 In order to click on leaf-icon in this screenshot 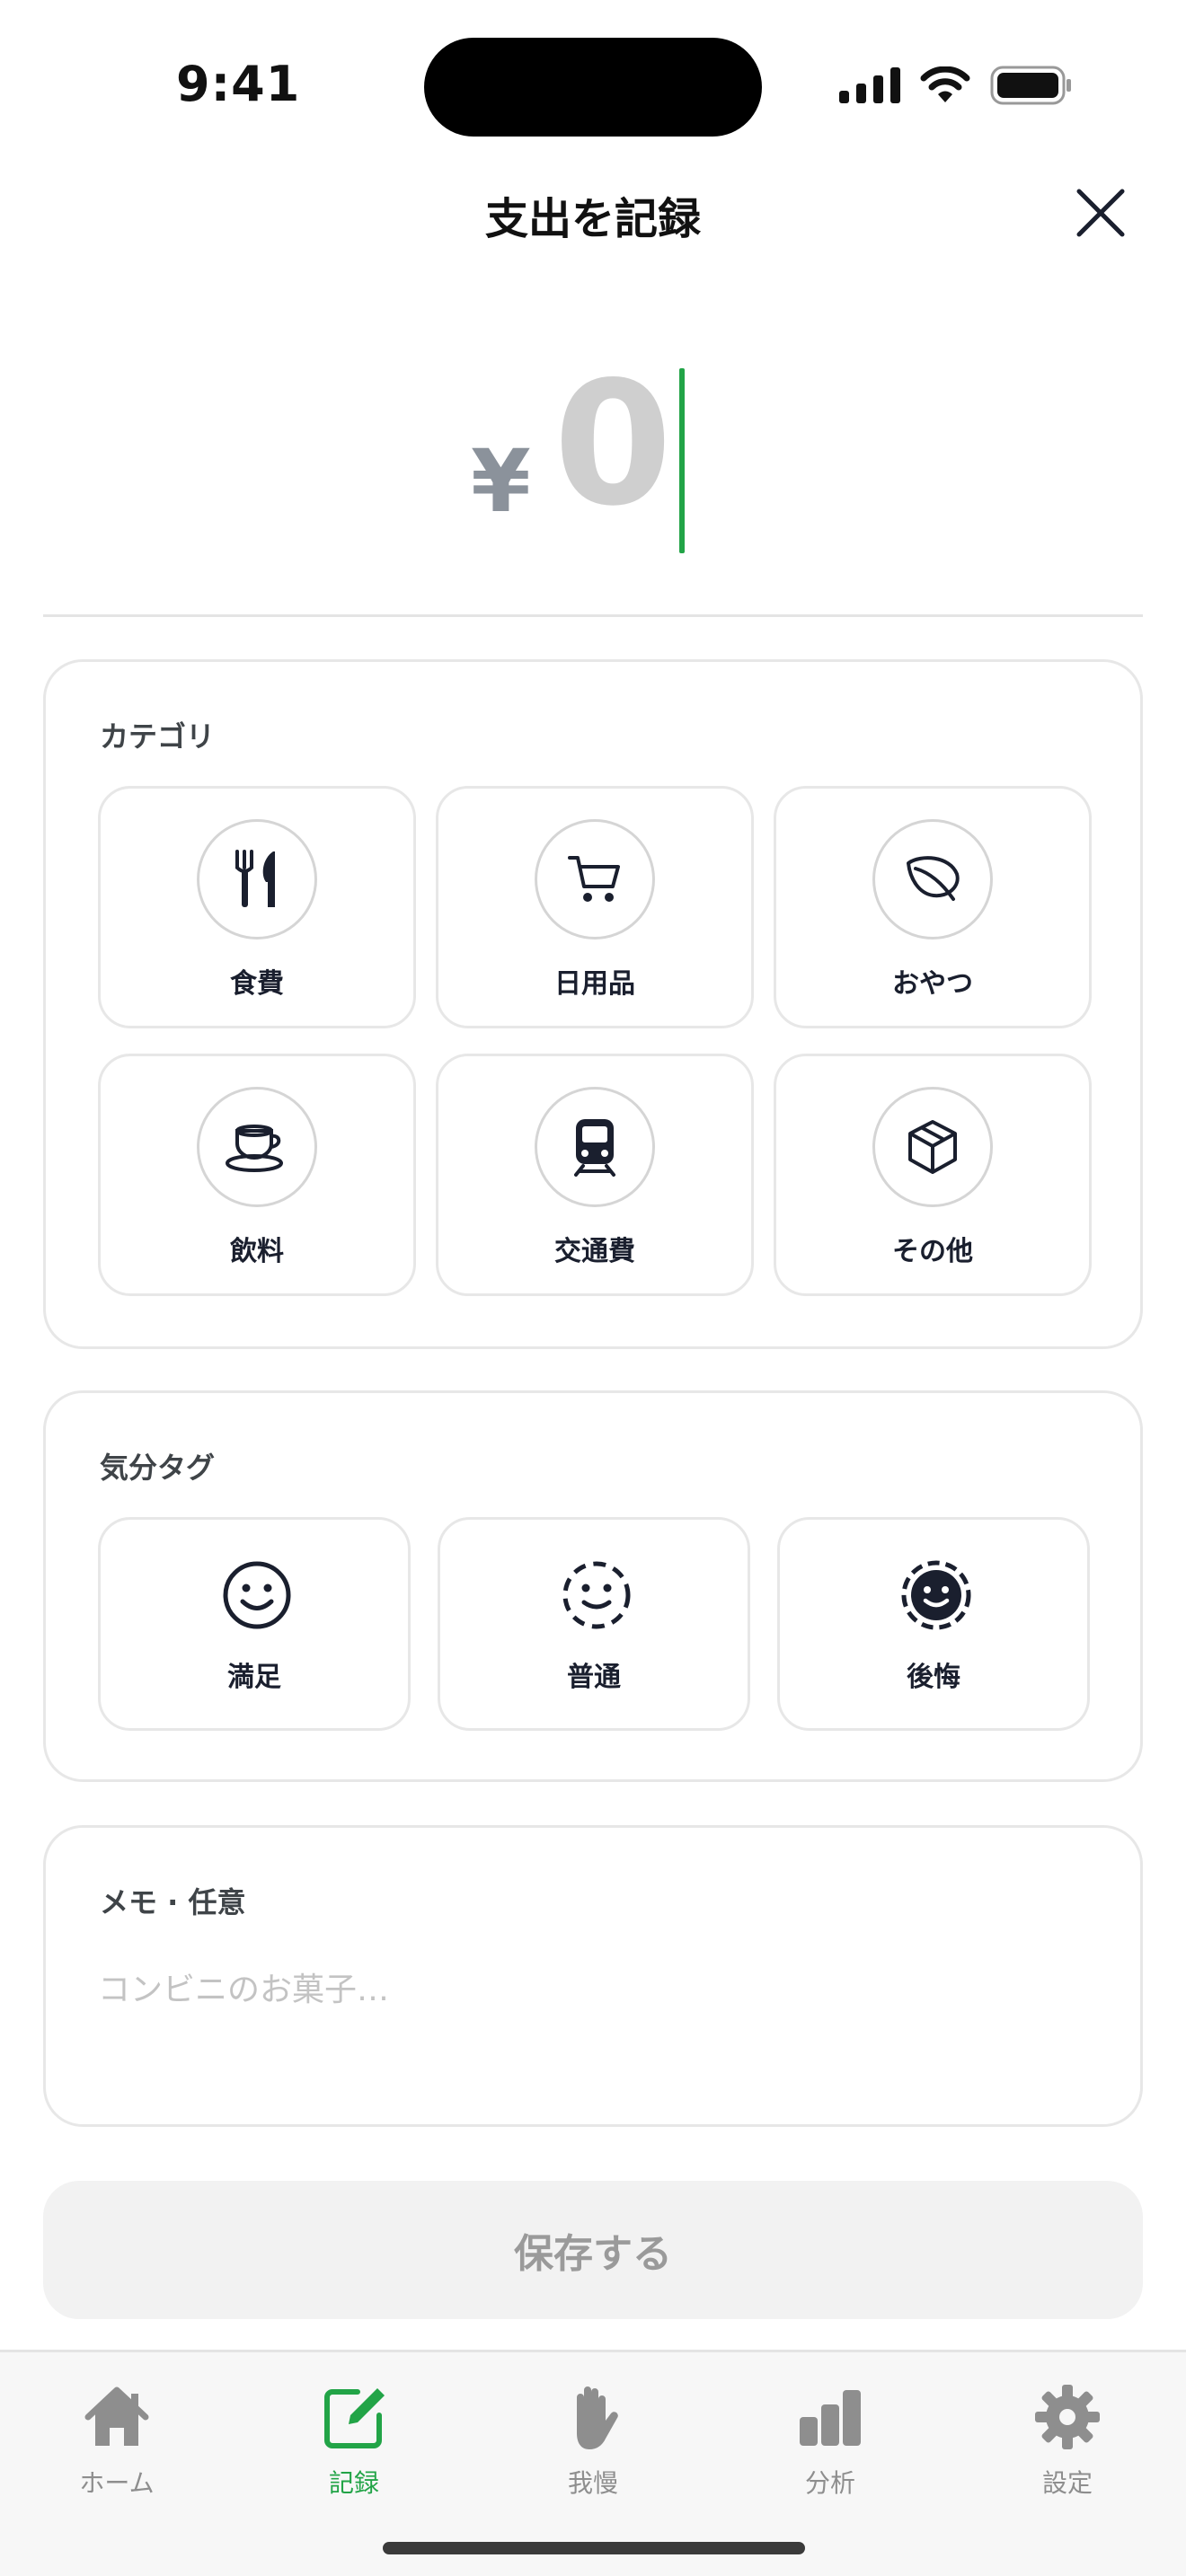, I will do `click(933, 878)`.